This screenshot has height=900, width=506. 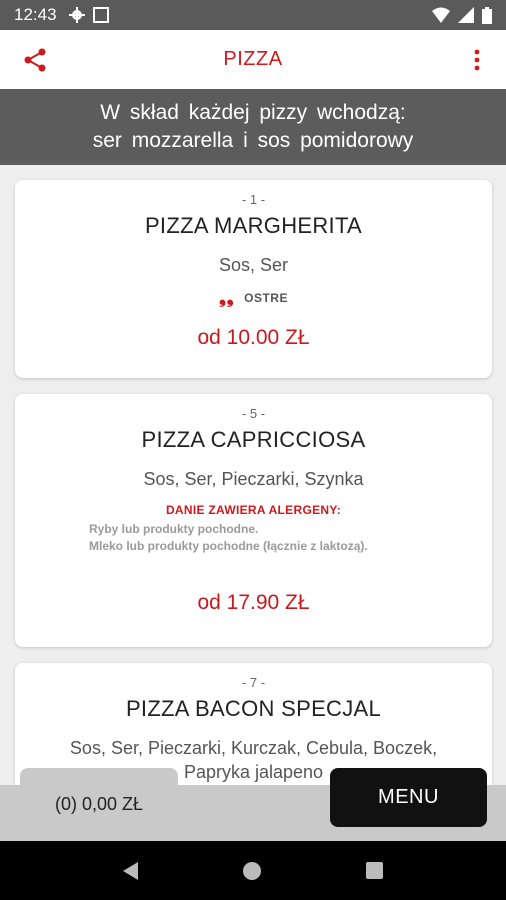 What do you see at coordinates (253, 140) in the screenshot?
I see `banner-line-2: ser mozzarella i sos pomidorowy` at bounding box center [253, 140].